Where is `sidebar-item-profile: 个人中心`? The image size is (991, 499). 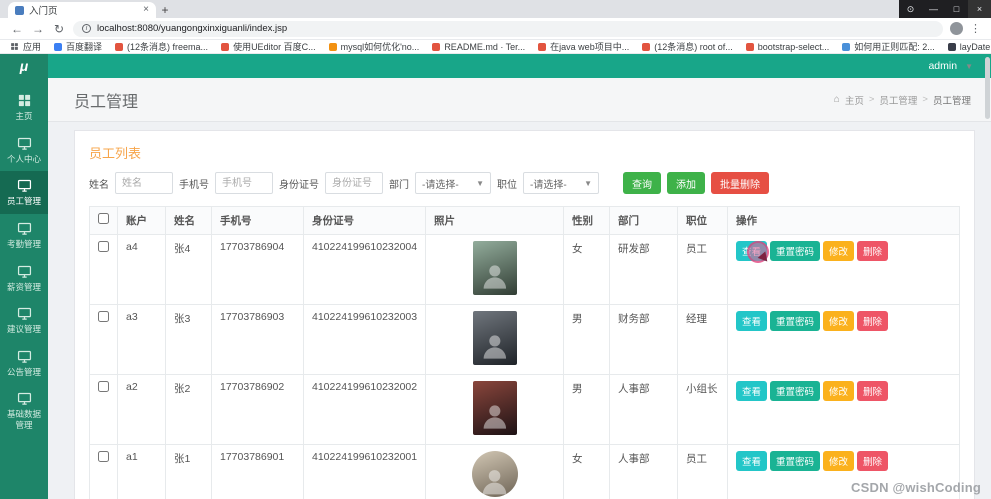
sidebar-item-profile: 个人中心 is located at coordinates (24, 150).